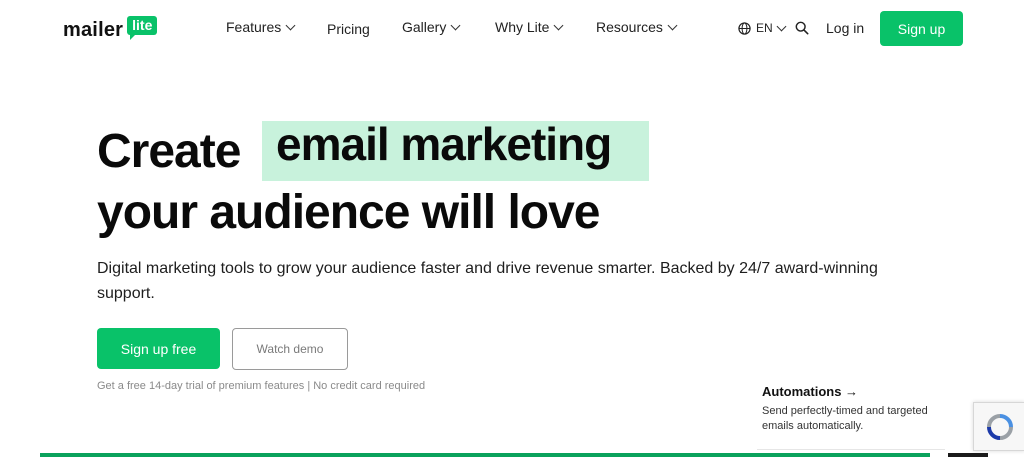  I want to click on globe-icon, so click(744, 28).